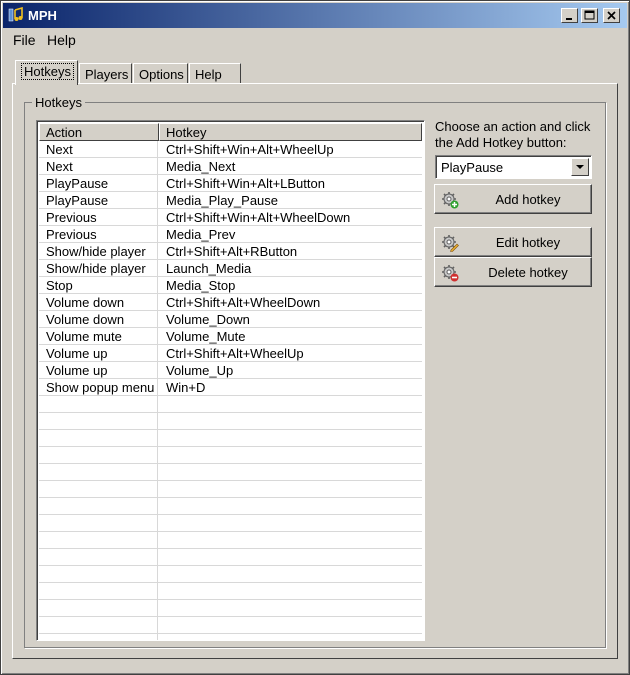 This screenshot has height=675, width=630. What do you see at coordinates (16, 14) in the screenshot?
I see `music-note-icon` at bounding box center [16, 14].